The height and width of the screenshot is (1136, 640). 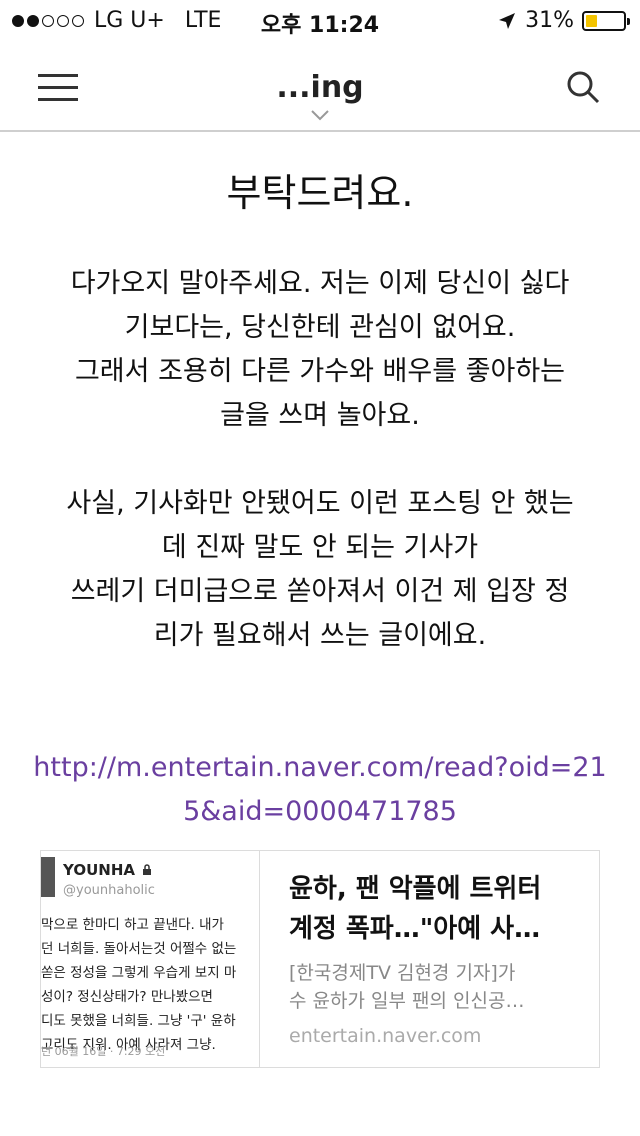 I want to click on paragraph-line: 쓰레기 더미급으로 쏟아져서 이건 제 입장 정, so click(x=320, y=591).